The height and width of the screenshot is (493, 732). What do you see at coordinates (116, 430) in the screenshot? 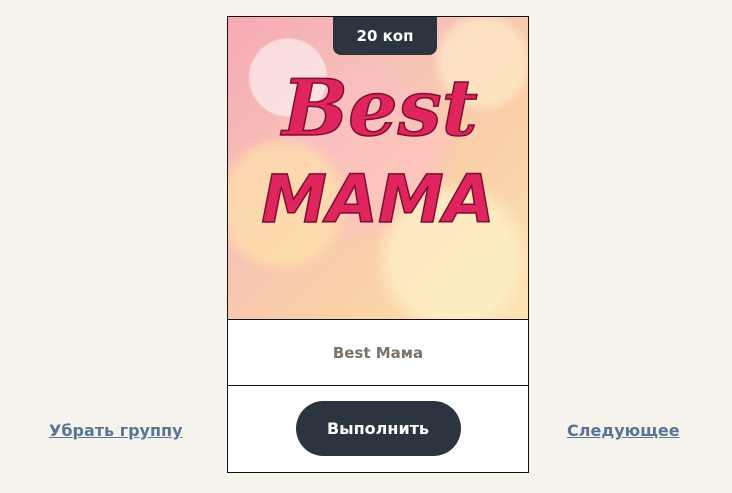
I see `remove-group-link: Убрать группу` at bounding box center [116, 430].